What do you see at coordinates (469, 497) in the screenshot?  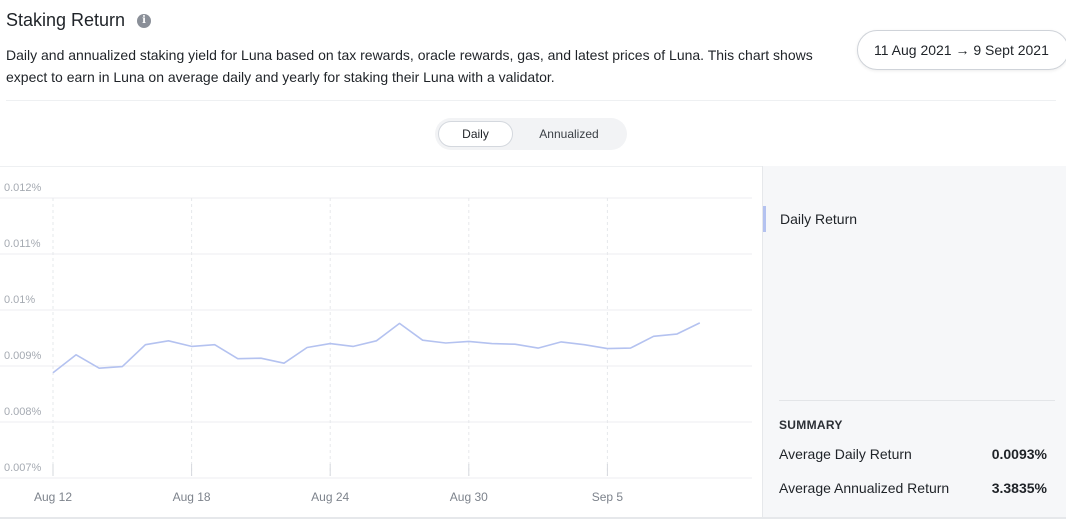 I see `x-tick-label: Aug 30` at bounding box center [469, 497].